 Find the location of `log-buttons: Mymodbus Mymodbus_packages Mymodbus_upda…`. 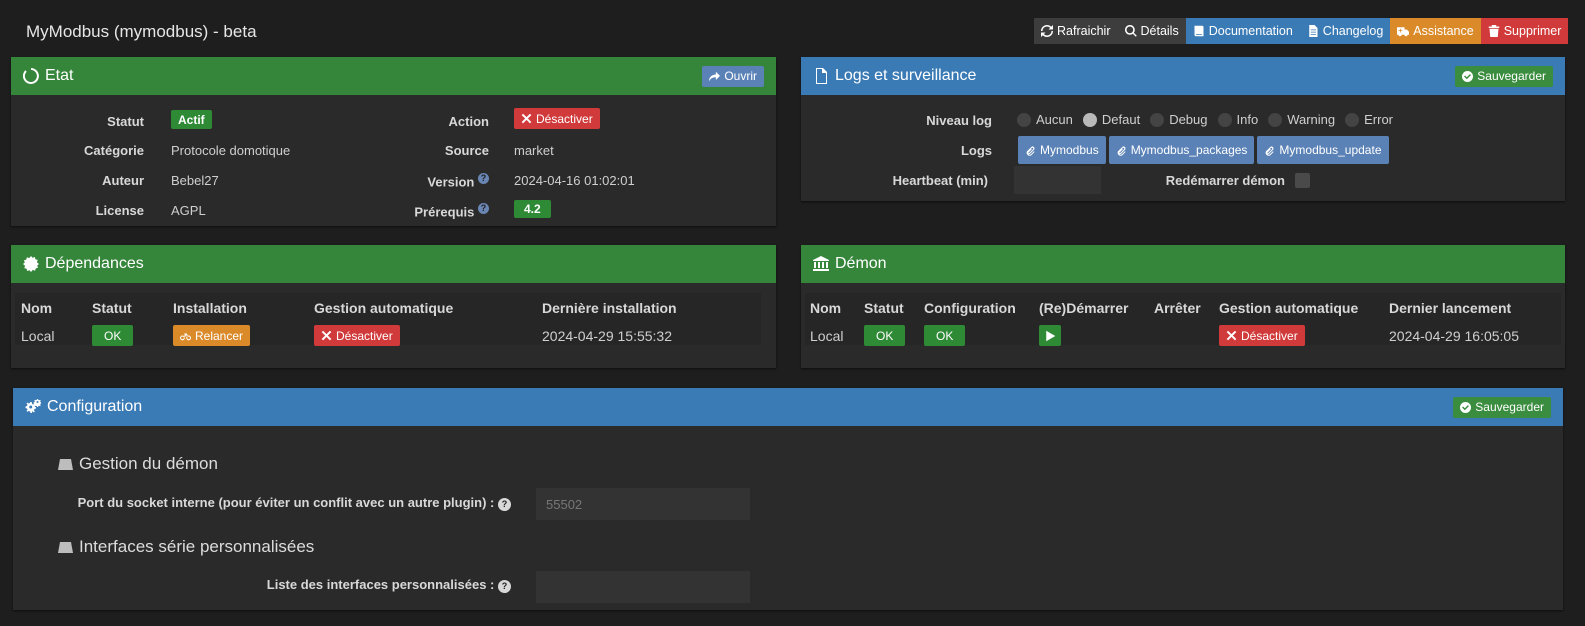

log-buttons: Mymodbus Mymodbus_packages Mymodbus_upda… is located at coordinates (1203, 150).